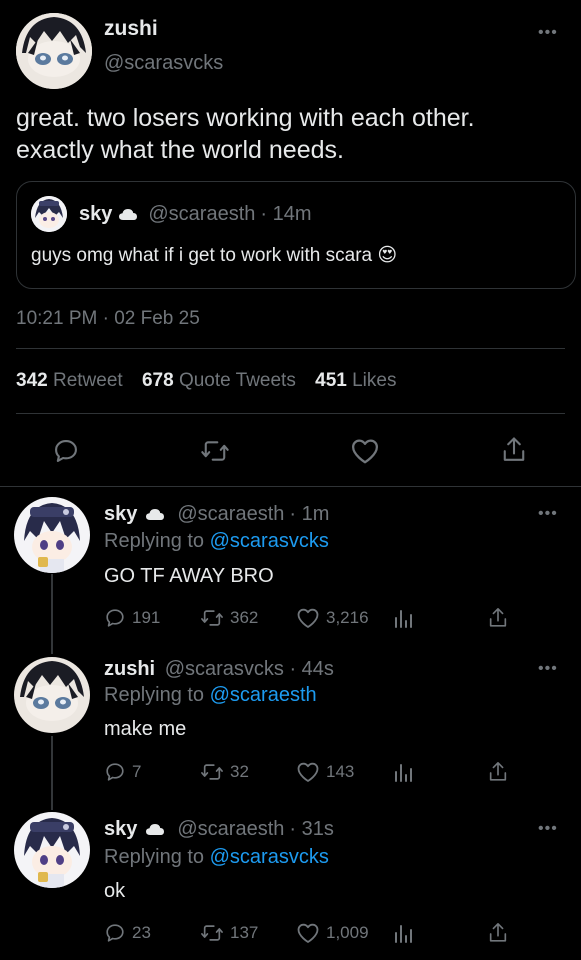  What do you see at coordinates (201, 214) in the screenshot?
I see `quoted-author-handle: @scaraesth` at bounding box center [201, 214].